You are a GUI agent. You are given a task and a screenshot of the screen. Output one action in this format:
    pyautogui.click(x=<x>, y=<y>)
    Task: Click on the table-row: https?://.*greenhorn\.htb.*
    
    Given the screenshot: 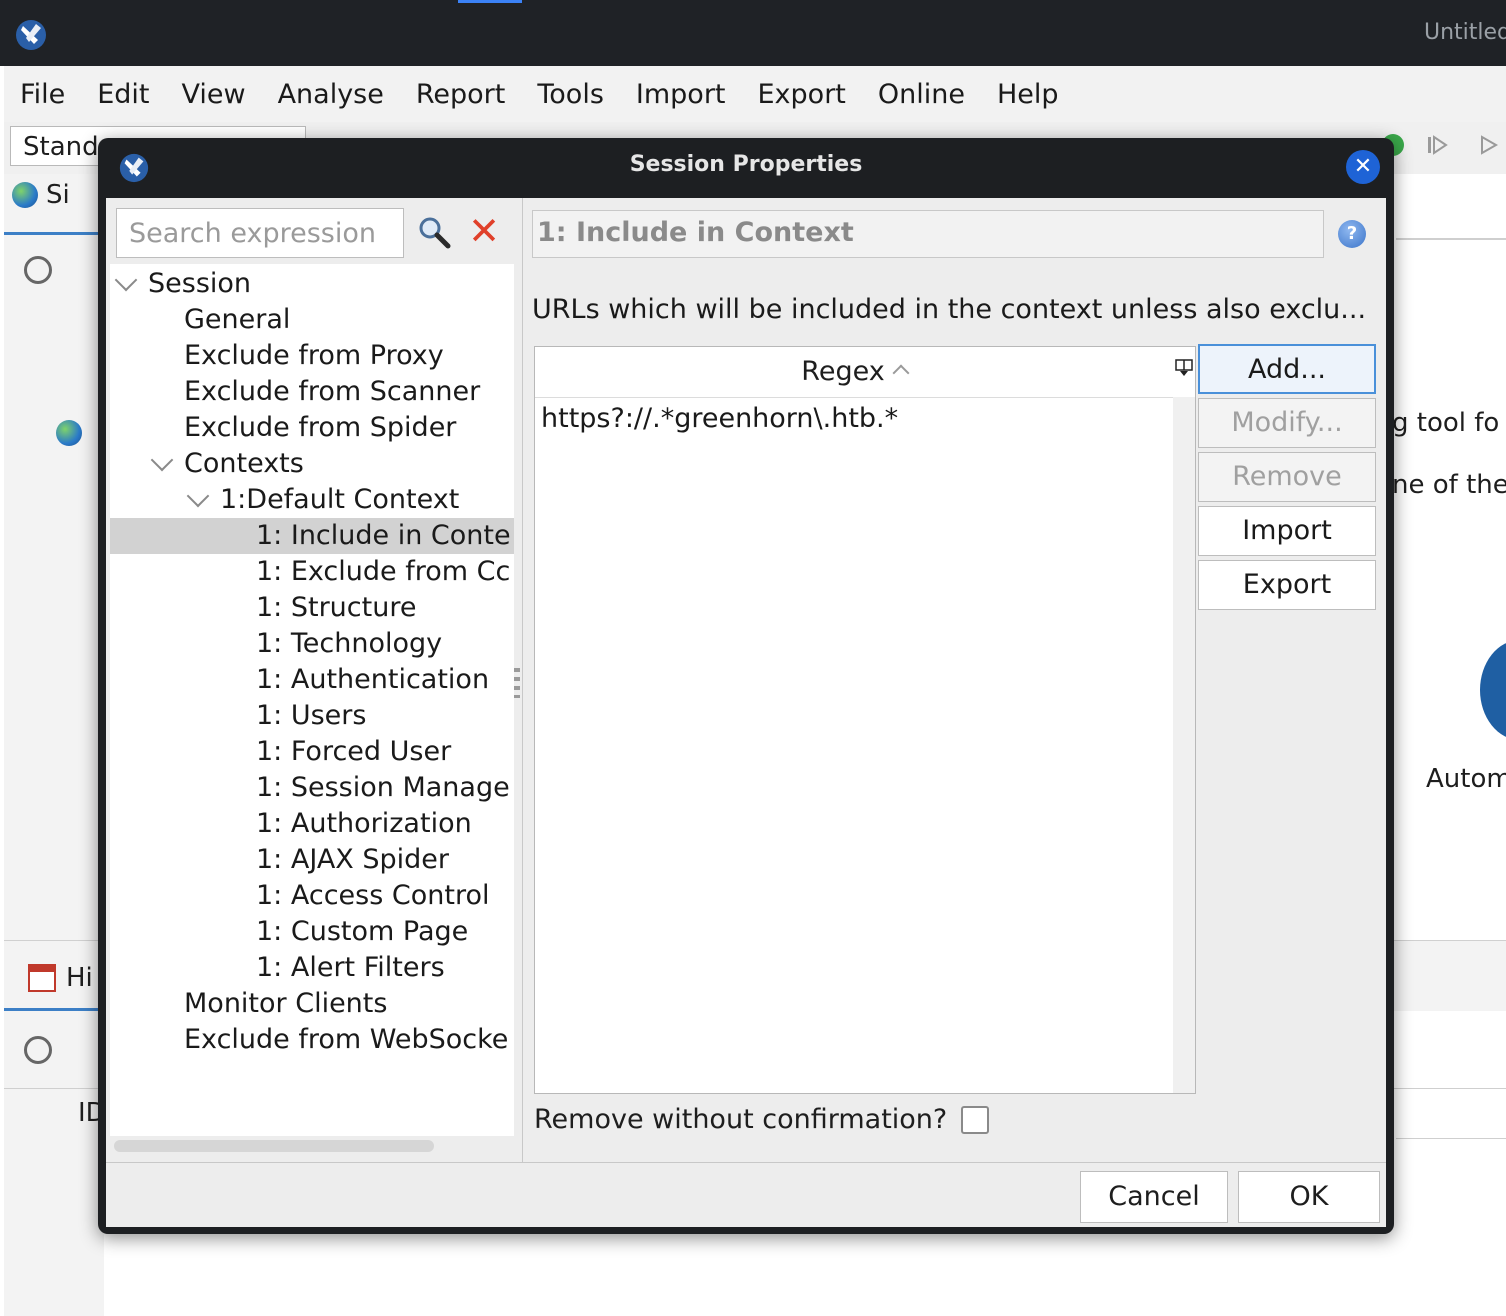 What is the action you would take?
    pyautogui.click(x=719, y=418)
    